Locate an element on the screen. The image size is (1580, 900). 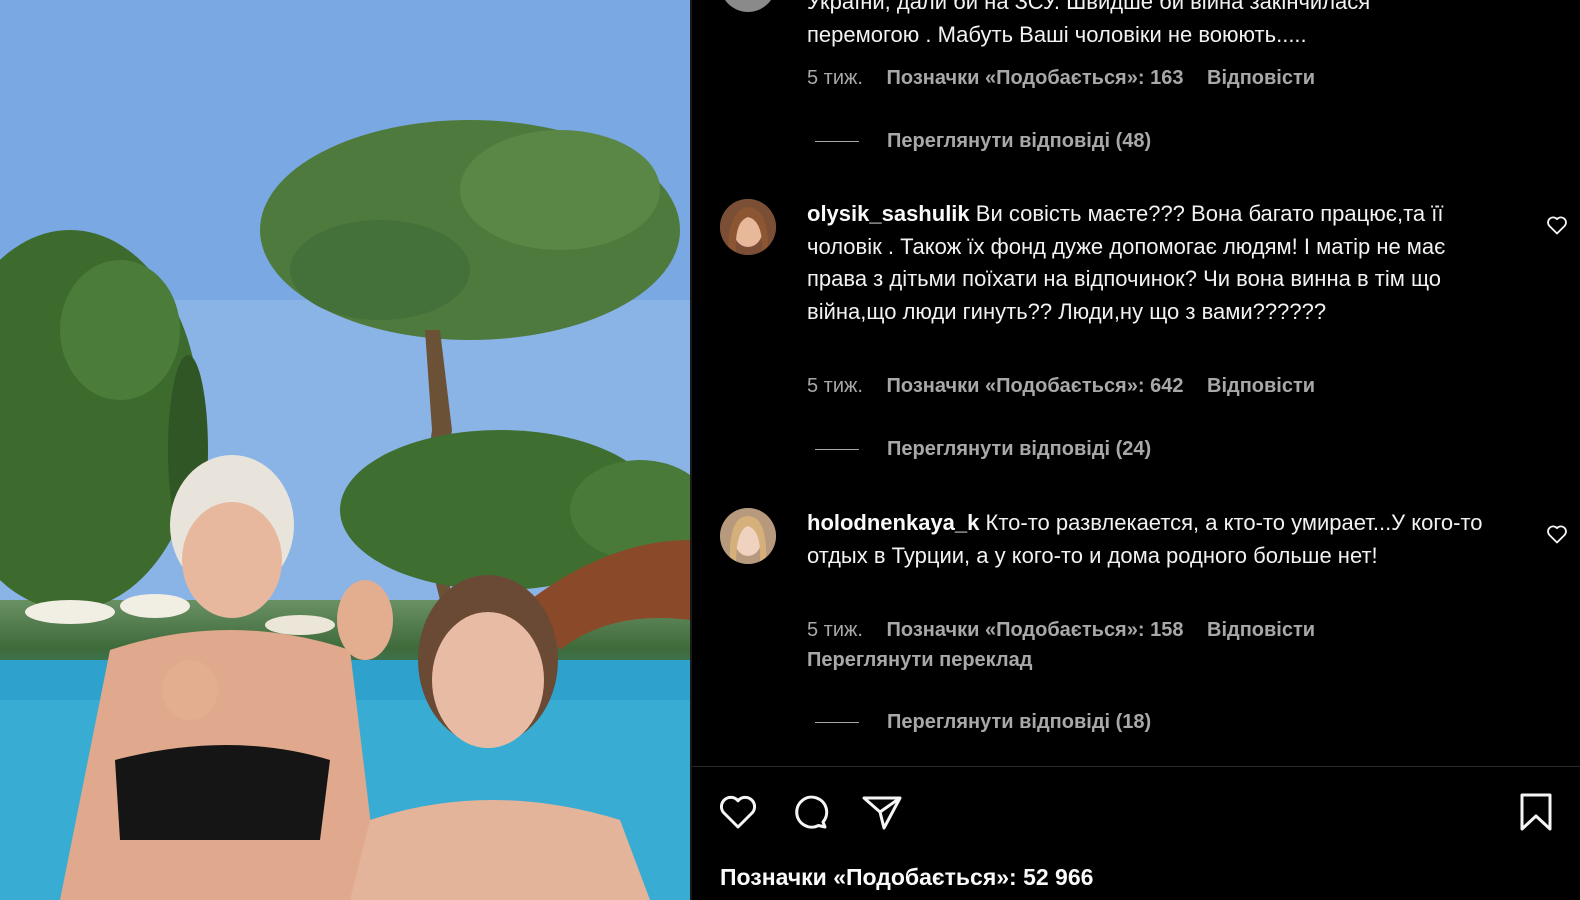
view-replies-label: Переглянути відповіді (18) is located at coordinates (1019, 722).